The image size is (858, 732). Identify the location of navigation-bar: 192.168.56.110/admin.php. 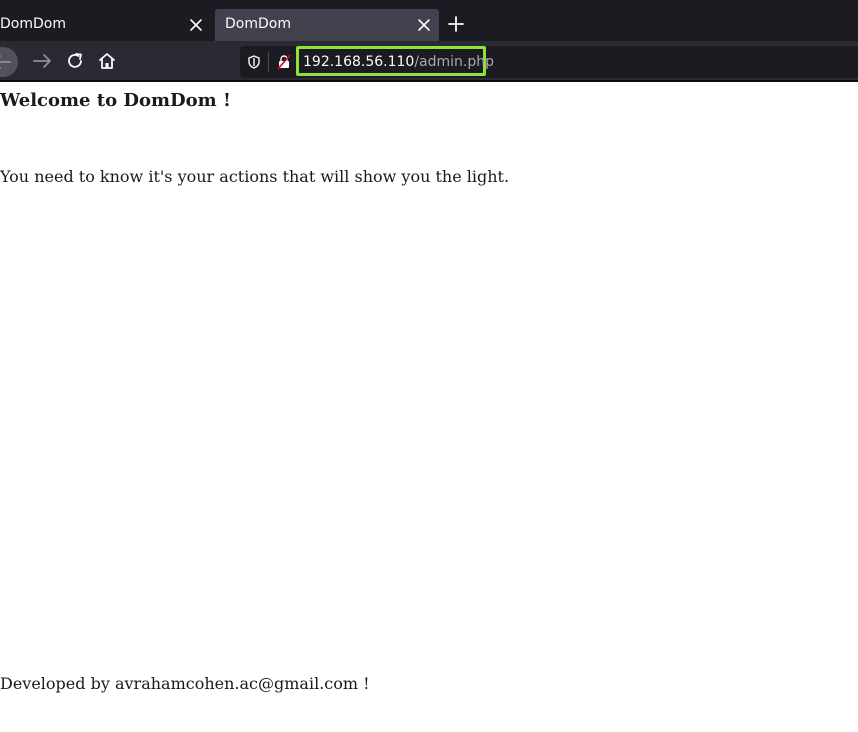
(429, 61).